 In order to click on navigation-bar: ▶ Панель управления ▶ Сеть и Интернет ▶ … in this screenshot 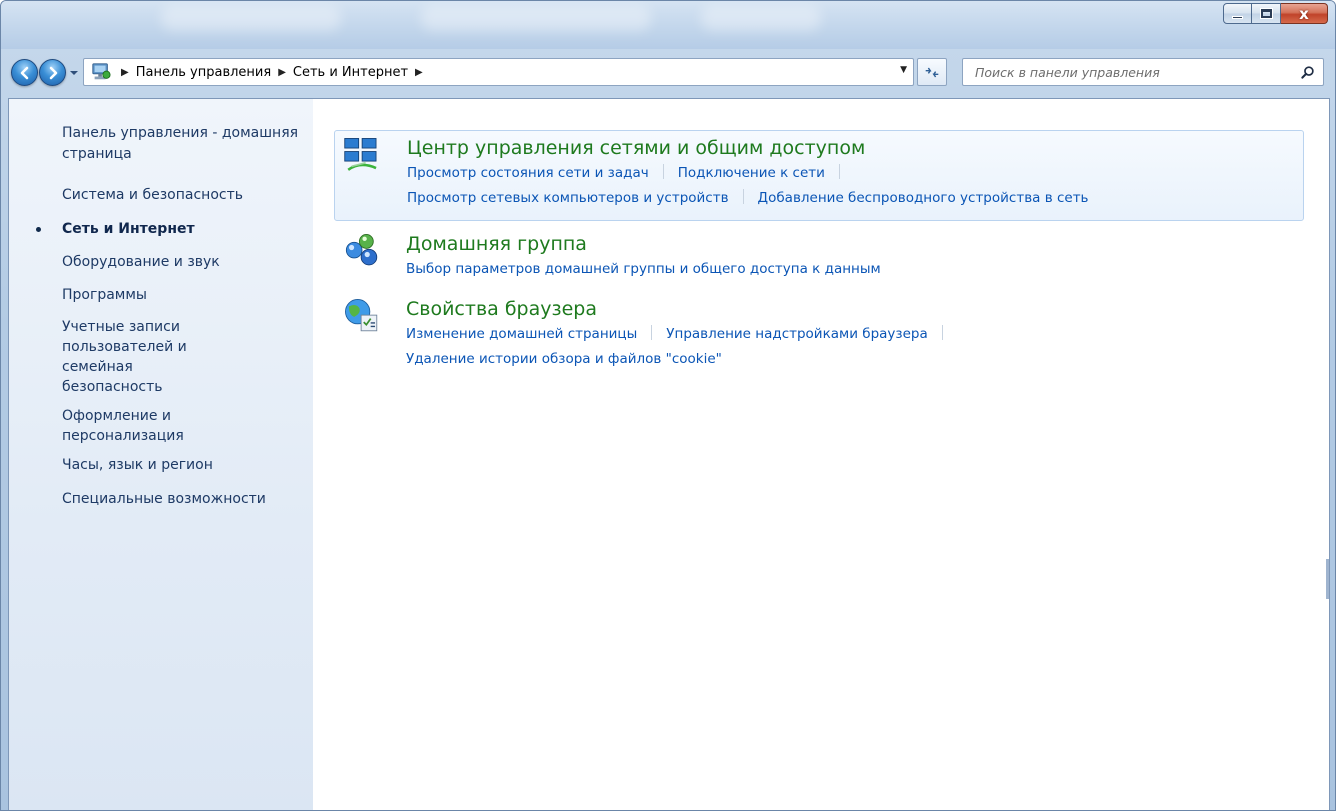, I will do `click(668, 74)`.